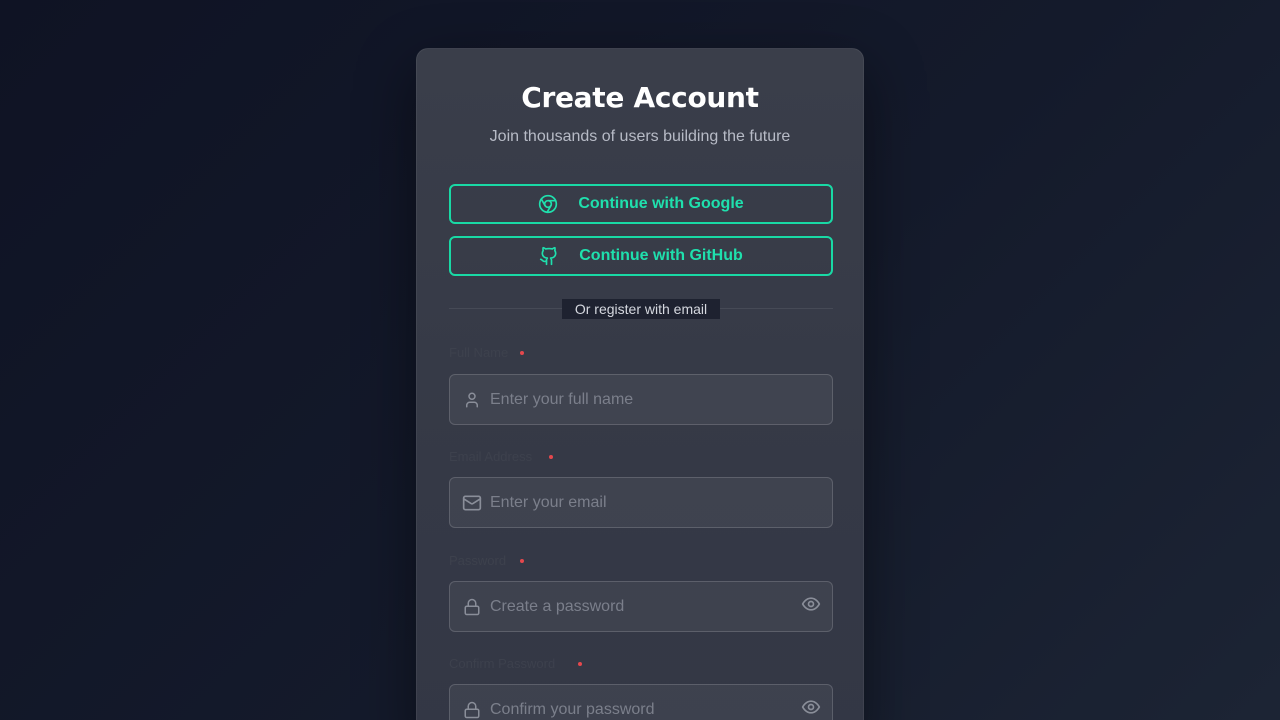 This screenshot has height=720, width=1280. I want to click on divider-label: Or register with email, so click(641, 309).